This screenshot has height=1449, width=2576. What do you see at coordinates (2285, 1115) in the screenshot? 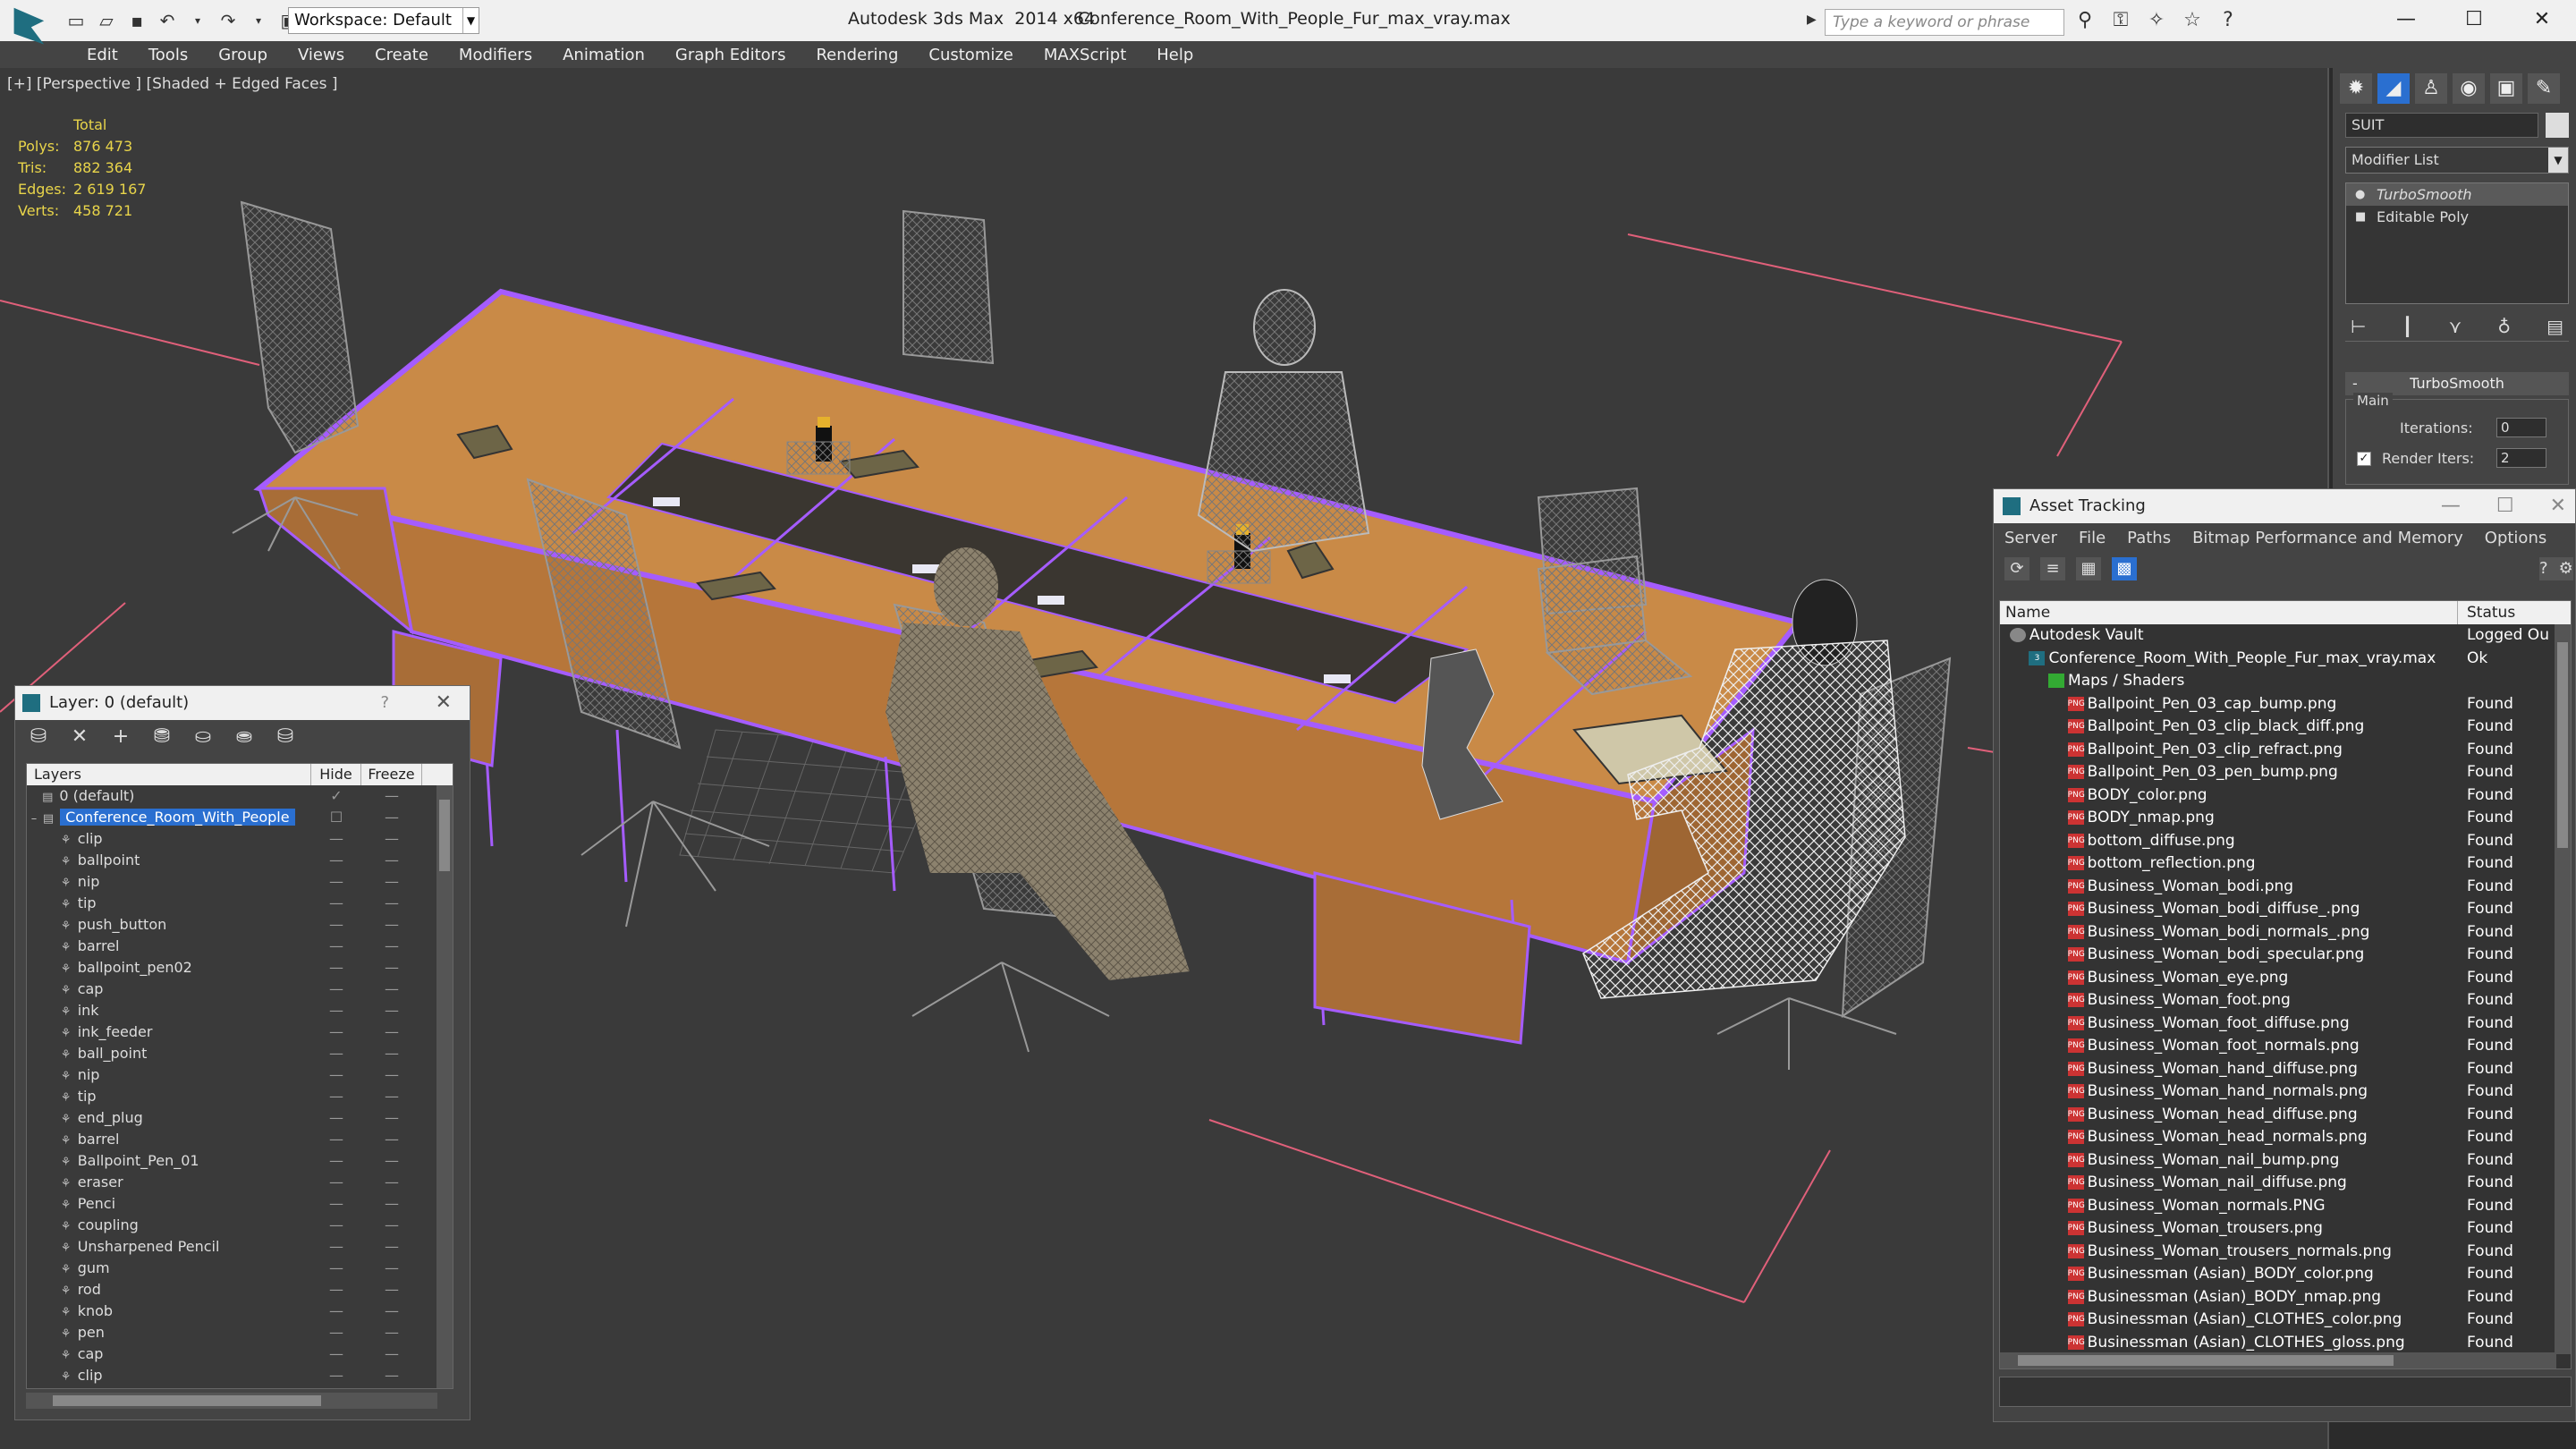
I see `asset-map-row: PNG Business_Woman_head_diffuse.png Found` at bounding box center [2285, 1115].